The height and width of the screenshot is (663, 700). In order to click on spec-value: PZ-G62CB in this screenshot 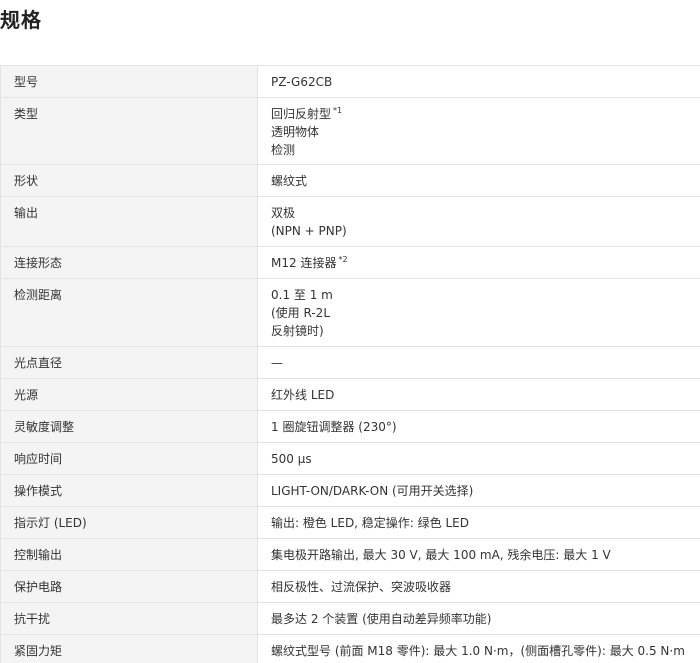, I will do `click(478, 81)`.